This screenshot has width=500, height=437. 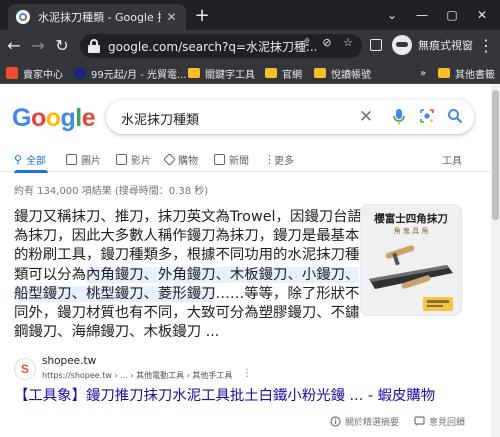 What do you see at coordinates (50, 274) in the screenshot?
I see `snippet-text: 類可以分為` at bounding box center [50, 274].